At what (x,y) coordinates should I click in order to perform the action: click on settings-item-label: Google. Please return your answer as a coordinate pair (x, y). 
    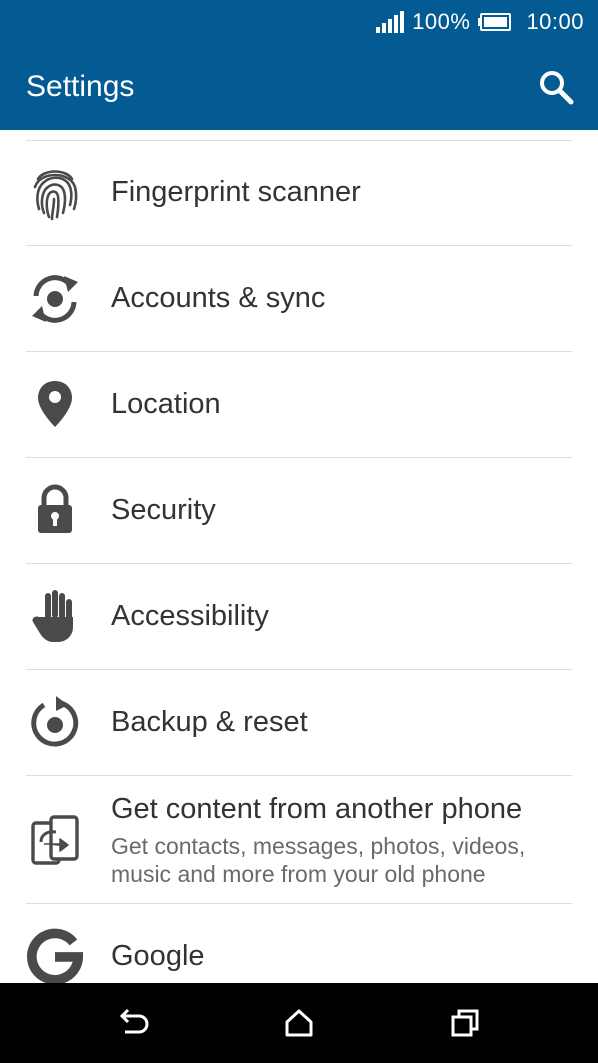
    Looking at the image, I should click on (158, 956).